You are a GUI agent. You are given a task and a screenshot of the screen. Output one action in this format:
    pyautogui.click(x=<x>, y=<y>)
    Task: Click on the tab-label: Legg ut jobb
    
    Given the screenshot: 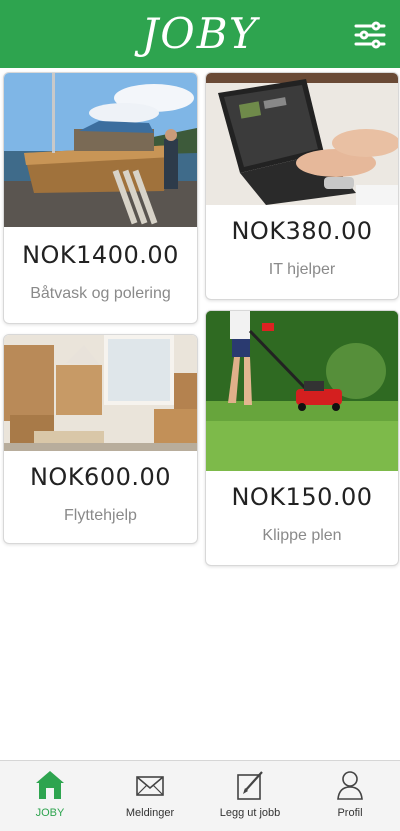 What is the action you would take?
    pyautogui.click(x=250, y=813)
    